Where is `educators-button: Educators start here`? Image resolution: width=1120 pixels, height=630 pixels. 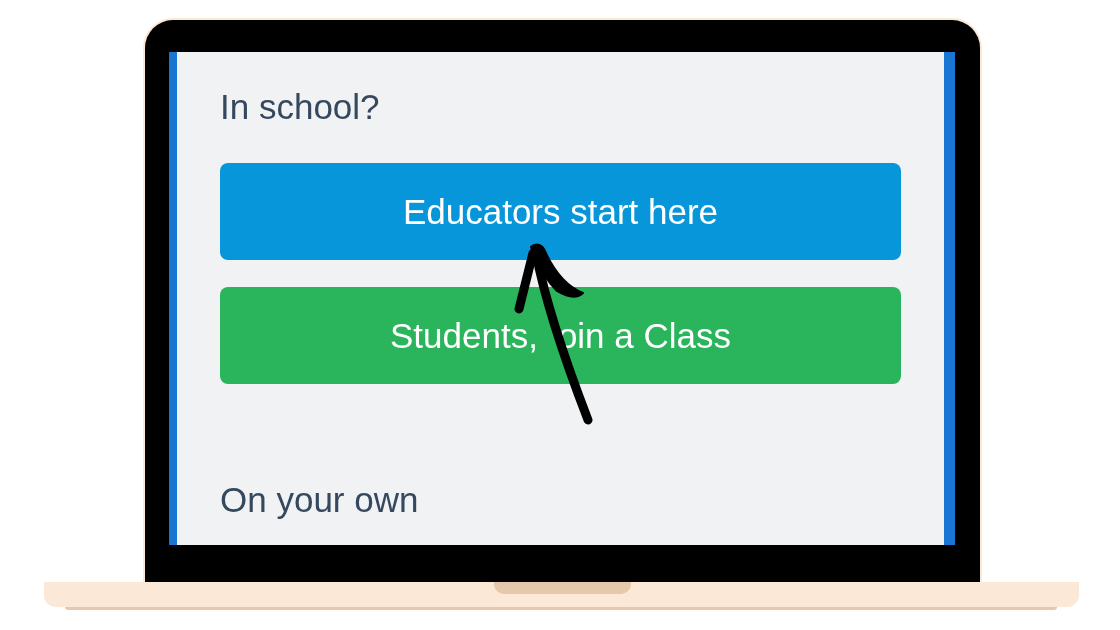
educators-button: Educators start here is located at coordinates (560, 211).